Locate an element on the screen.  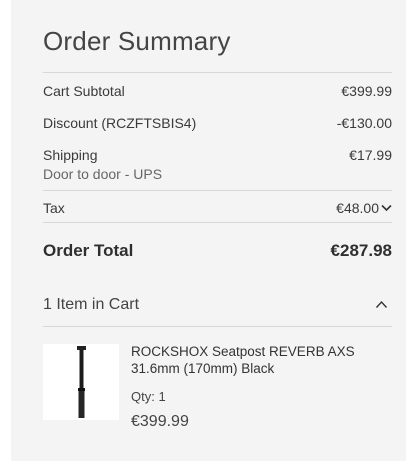
seatpost-image is located at coordinates (81, 382).